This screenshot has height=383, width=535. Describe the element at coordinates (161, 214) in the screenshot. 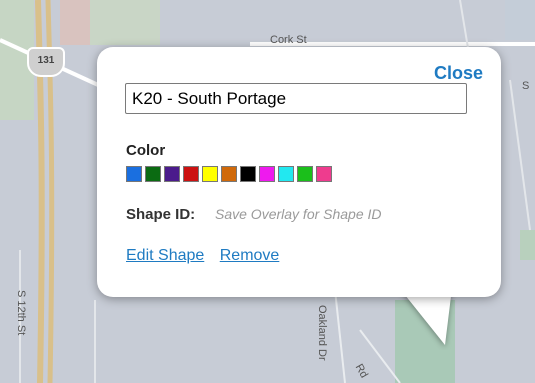

I see `shape-id-label: Shape ID:` at that location.